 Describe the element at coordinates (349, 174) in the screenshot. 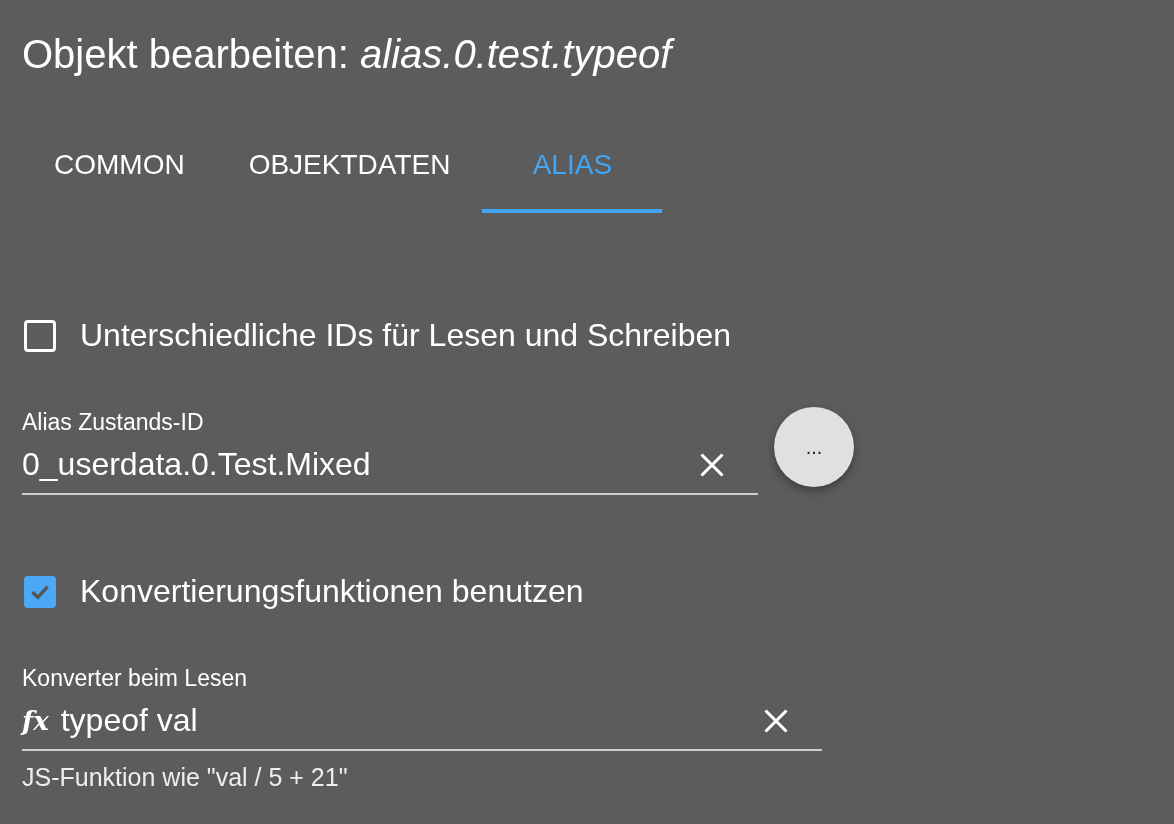

I see `tab: OBJEKTDATEN` at that location.